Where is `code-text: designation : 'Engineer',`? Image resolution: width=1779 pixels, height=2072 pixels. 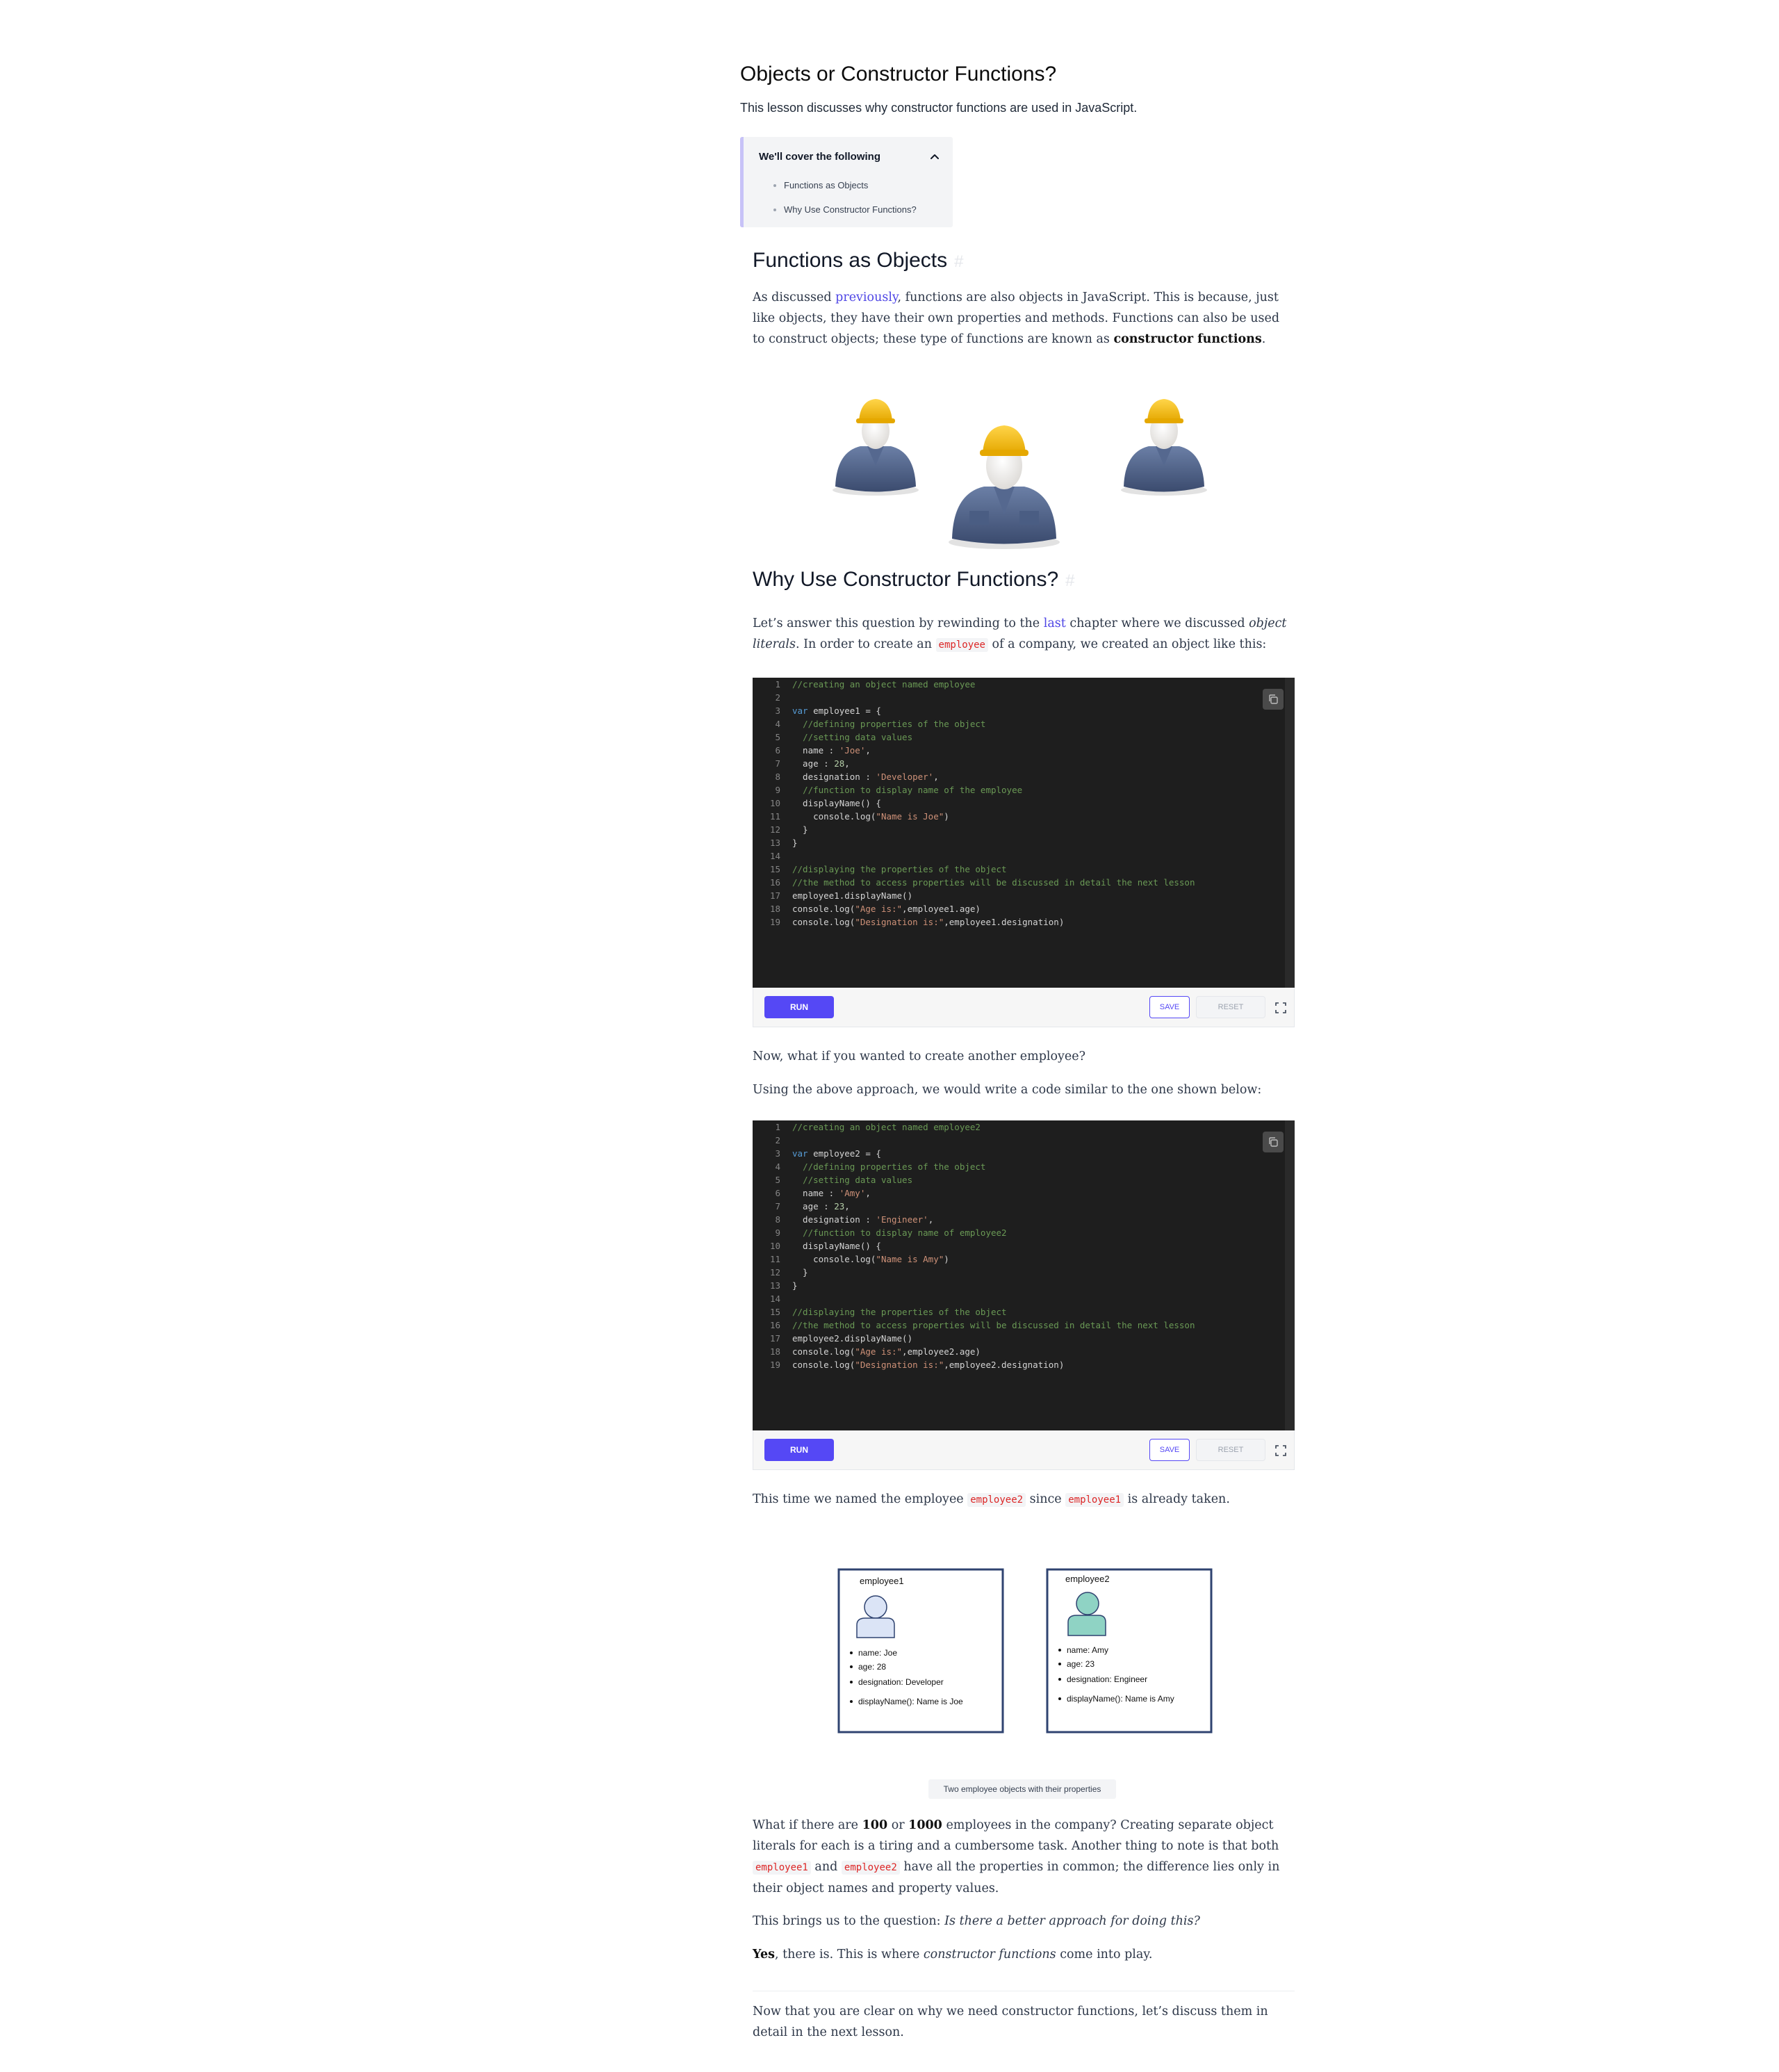
code-text: designation : 'Engineer', is located at coordinates (863, 1219).